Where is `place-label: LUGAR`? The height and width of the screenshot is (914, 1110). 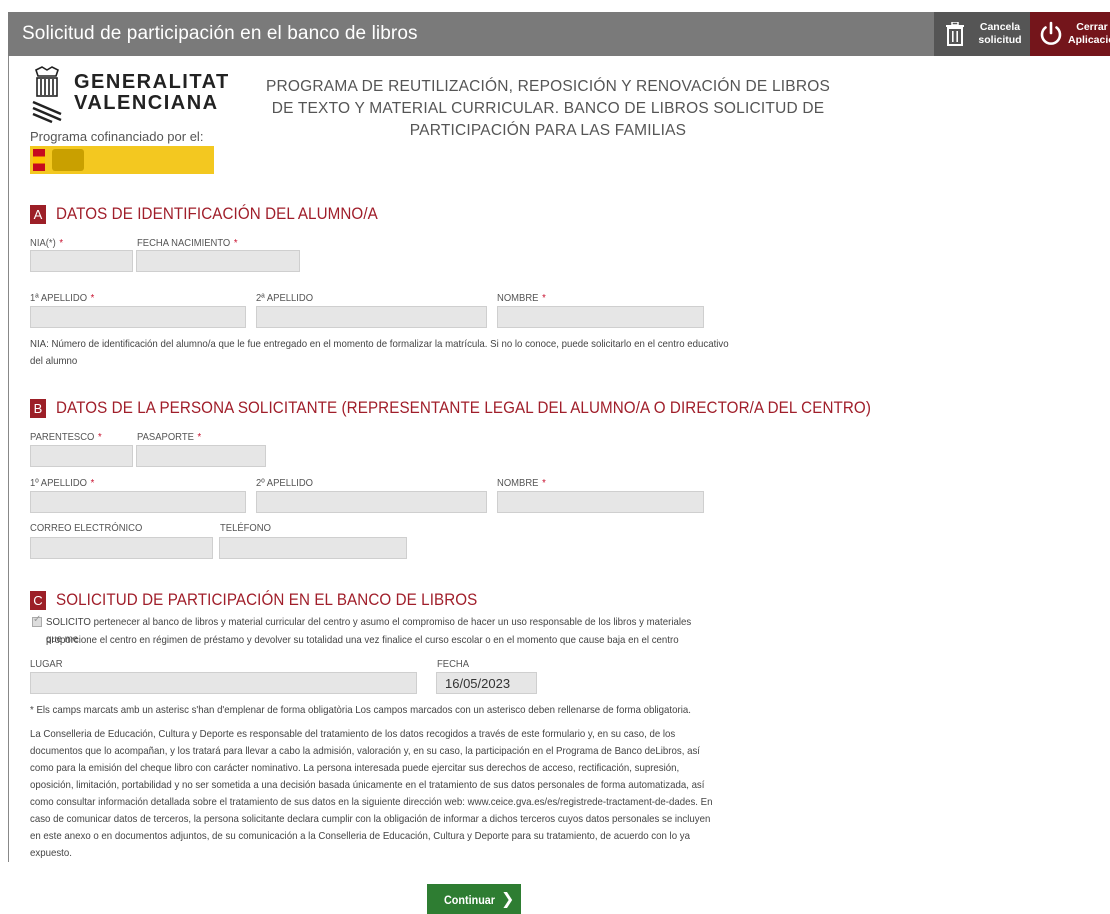
place-label: LUGAR is located at coordinates (46, 664).